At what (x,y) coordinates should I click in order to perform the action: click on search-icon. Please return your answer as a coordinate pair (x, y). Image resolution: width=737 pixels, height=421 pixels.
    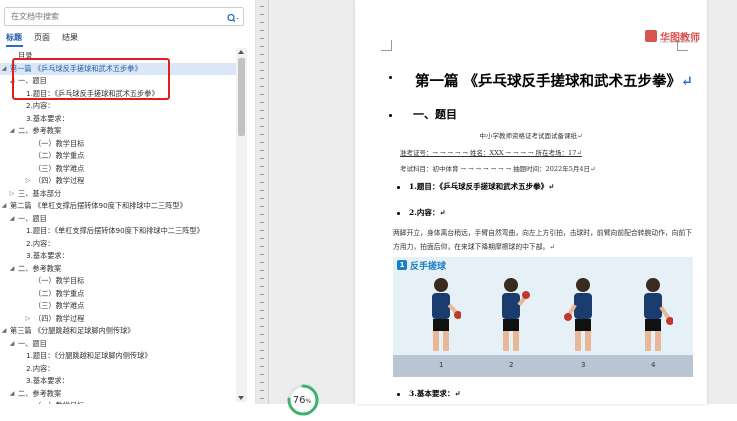
    Looking at the image, I should click on (233, 17).